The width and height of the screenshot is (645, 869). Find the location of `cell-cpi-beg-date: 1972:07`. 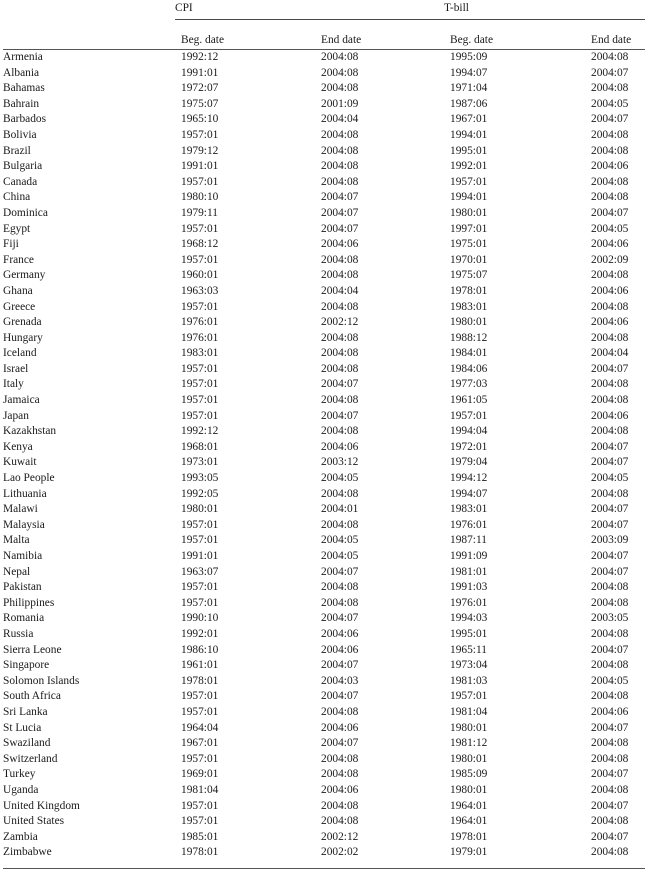

cell-cpi-beg-date: 1972:07 is located at coordinates (200, 88).